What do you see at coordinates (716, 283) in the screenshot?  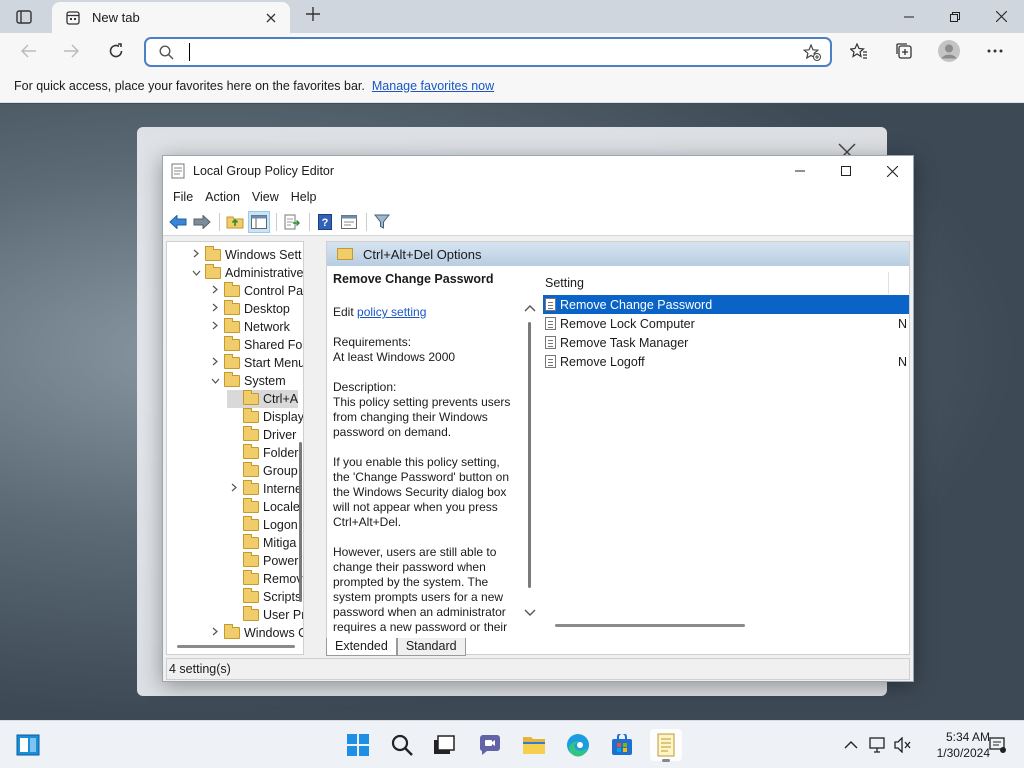 I see `column-header-setting: Setting` at bounding box center [716, 283].